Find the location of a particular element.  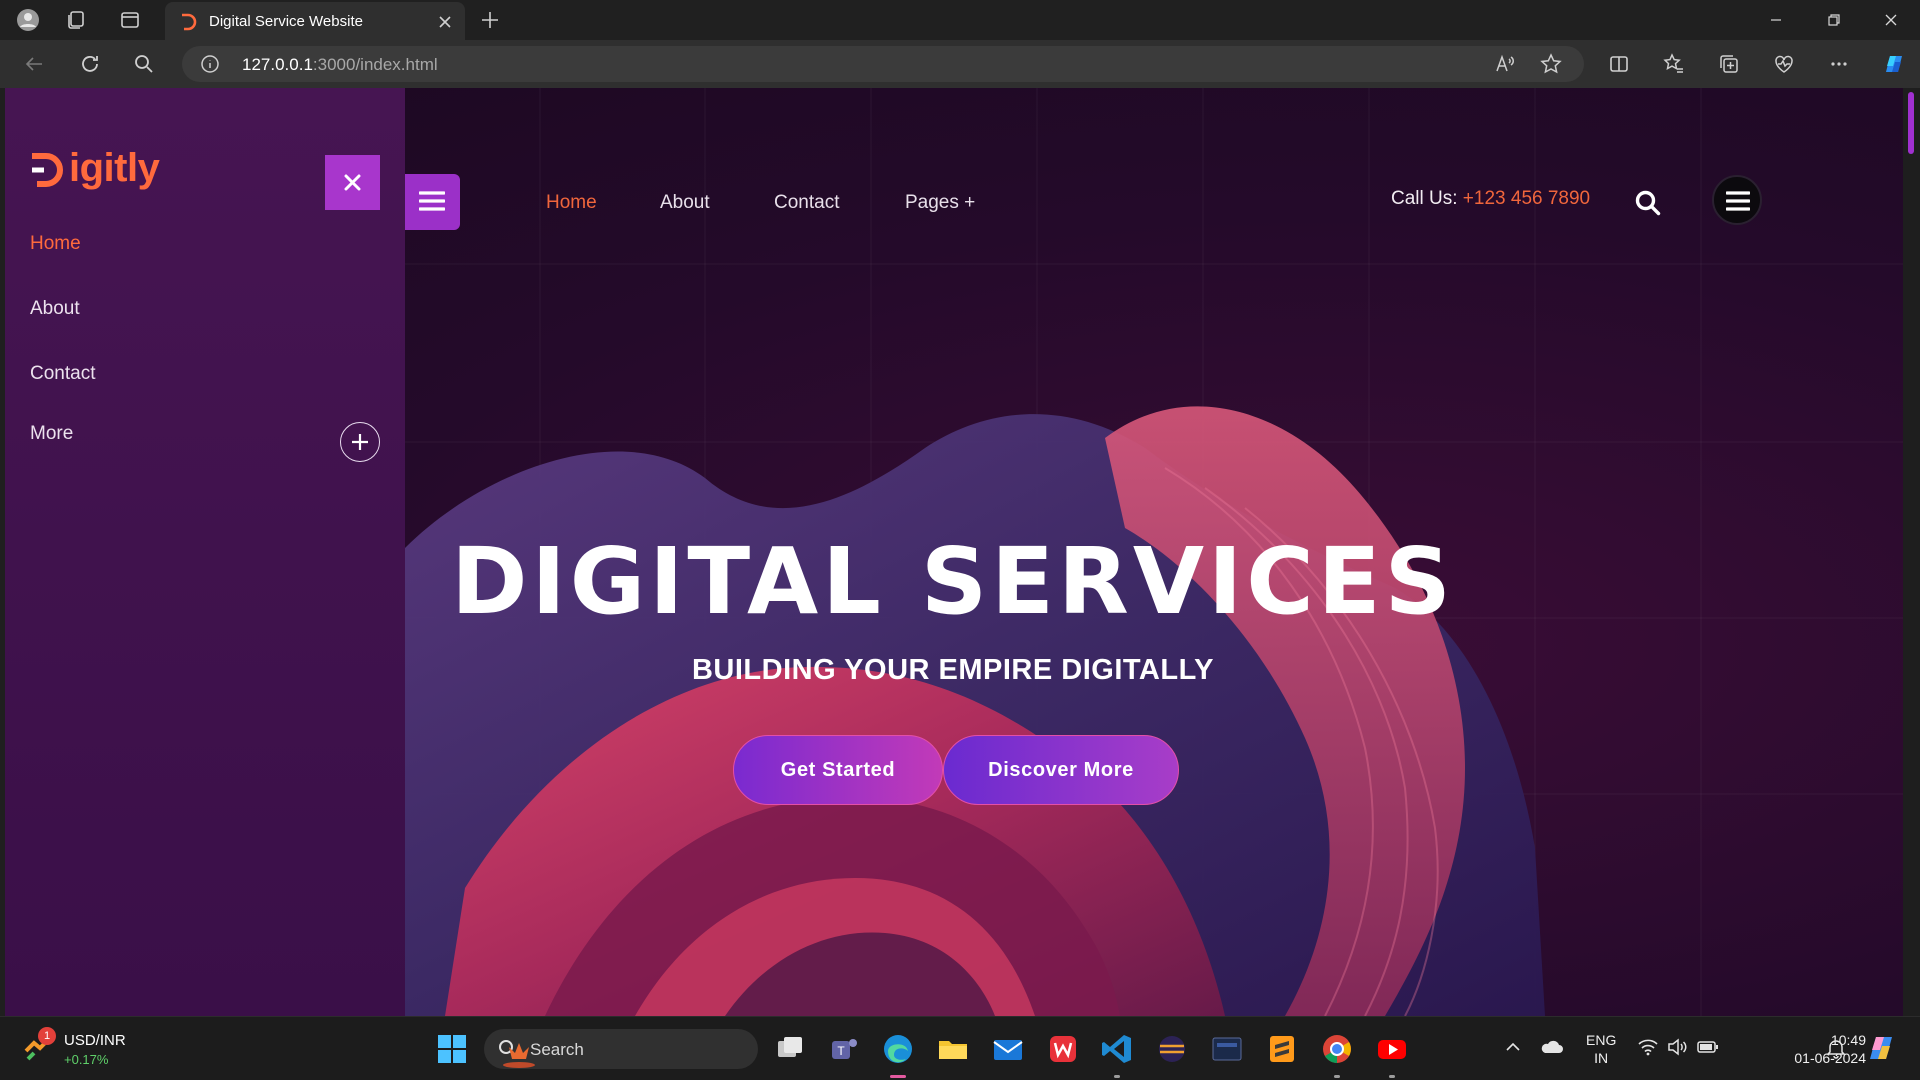

chrome-running-indicator is located at coordinates (1337, 1076).